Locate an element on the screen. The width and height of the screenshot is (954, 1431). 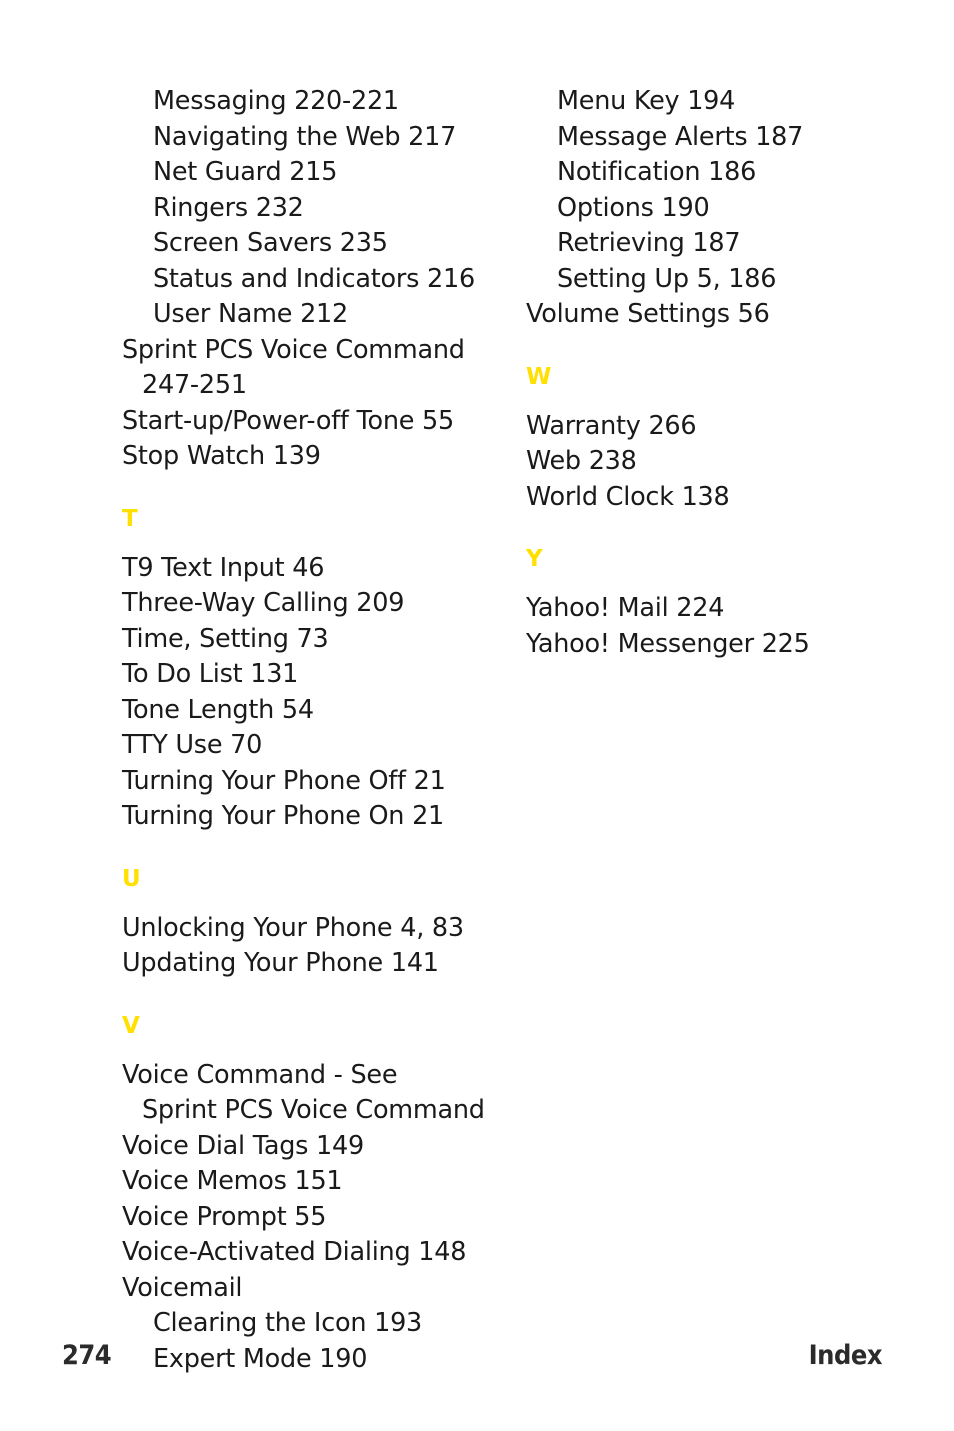
index-entry: Voice Dial Tags 149 is located at coordinates (243, 1145).